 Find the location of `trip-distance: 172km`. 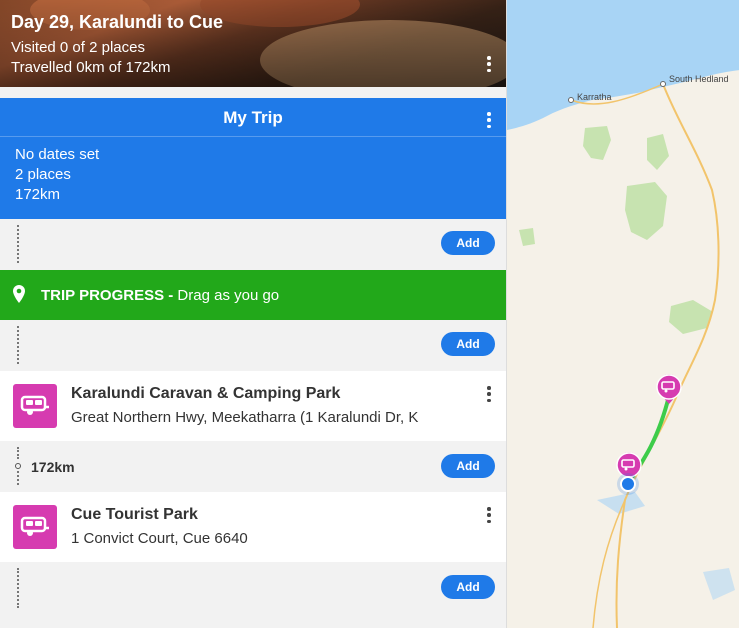

trip-distance: 172km is located at coordinates (38, 194).